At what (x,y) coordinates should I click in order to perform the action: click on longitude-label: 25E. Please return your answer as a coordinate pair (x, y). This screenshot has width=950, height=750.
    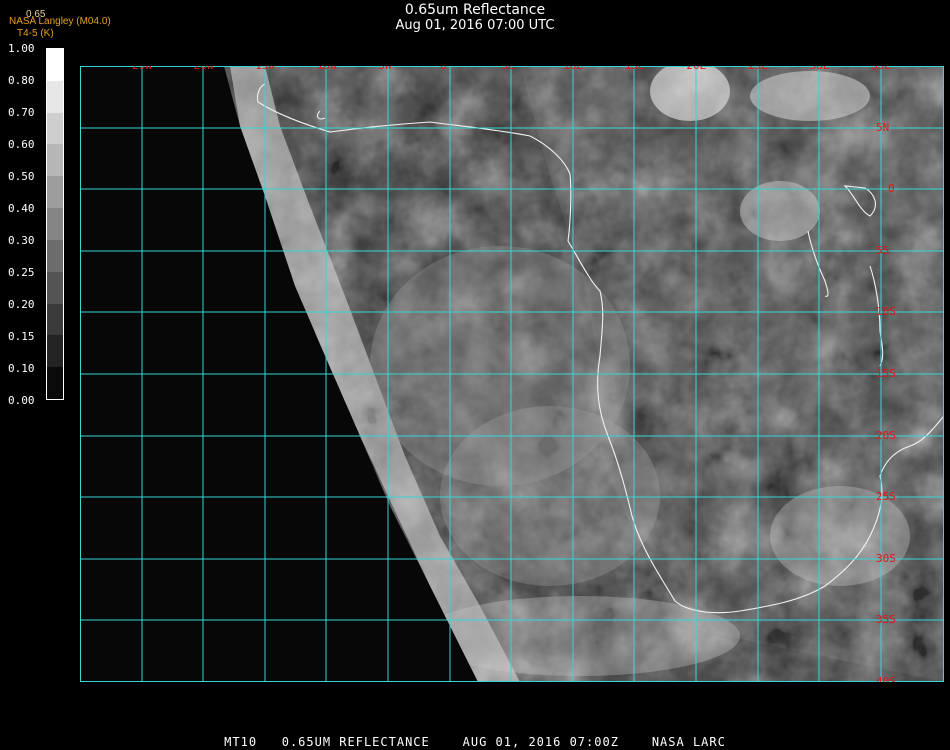
    Looking at the image, I should click on (758, 69).